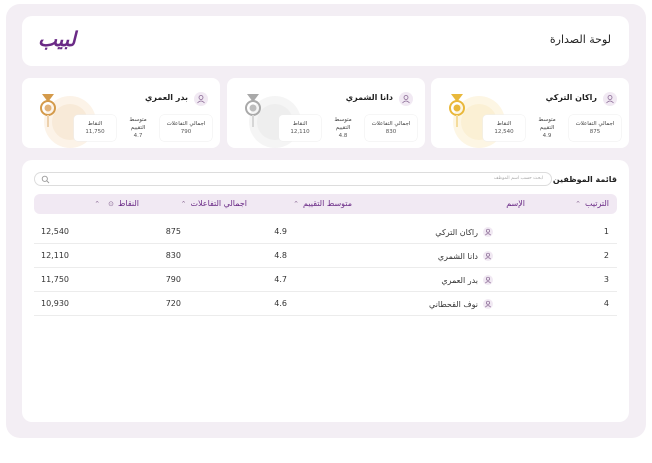  Describe the element at coordinates (325, 41) in the screenshot. I see `page-header: لوحة الصدارة لبيب` at that location.